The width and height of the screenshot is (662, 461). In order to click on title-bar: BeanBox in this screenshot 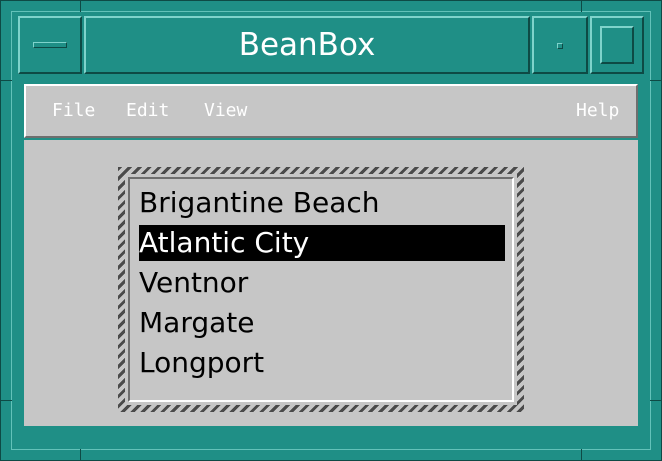, I will do `click(331, 45)`.